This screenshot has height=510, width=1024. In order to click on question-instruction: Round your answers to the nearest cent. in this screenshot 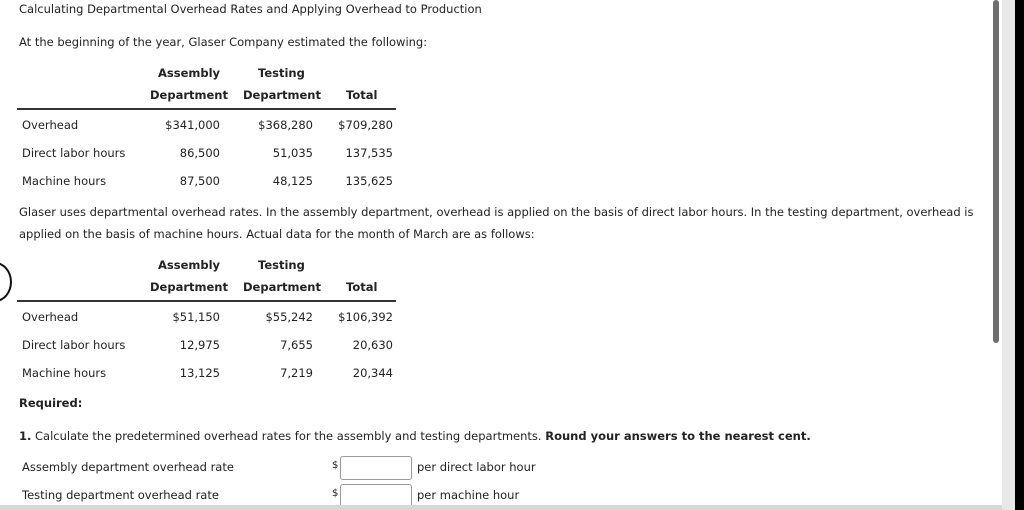, I will do `click(678, 436)`.